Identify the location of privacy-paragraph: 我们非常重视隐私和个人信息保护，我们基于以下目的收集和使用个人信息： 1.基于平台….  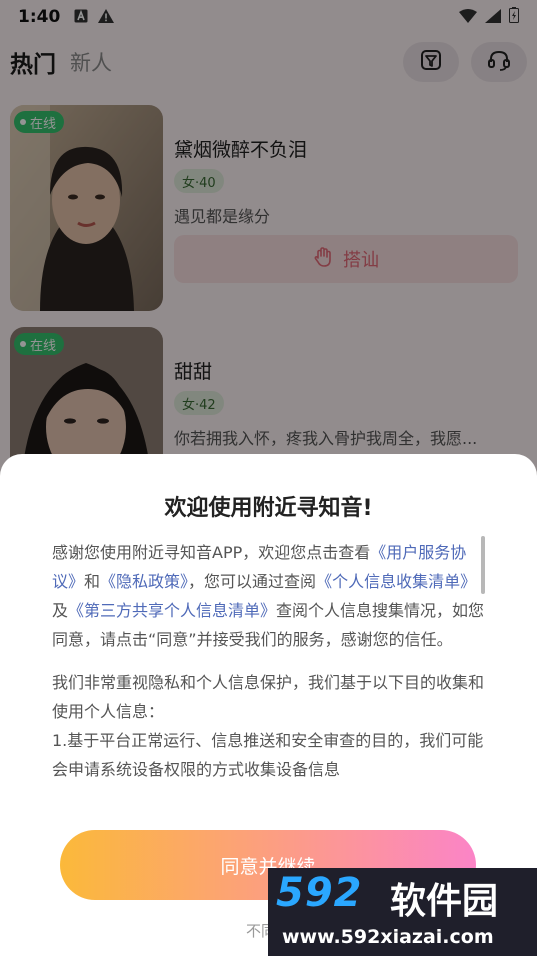
(271, 726).